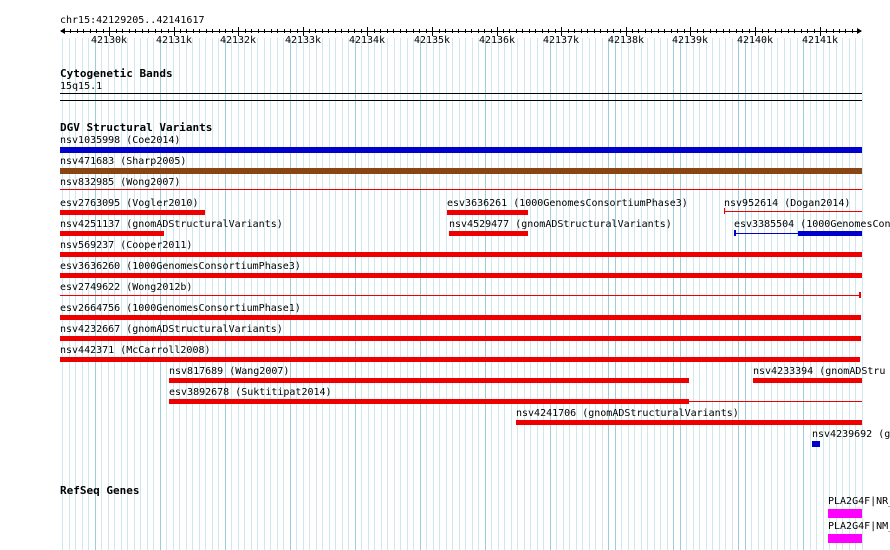  Describe the element at coordinates (560, 224) in the screenshot. I see `feature-label: nsv4529477 (gnomADStructuralVariants)` at that location.